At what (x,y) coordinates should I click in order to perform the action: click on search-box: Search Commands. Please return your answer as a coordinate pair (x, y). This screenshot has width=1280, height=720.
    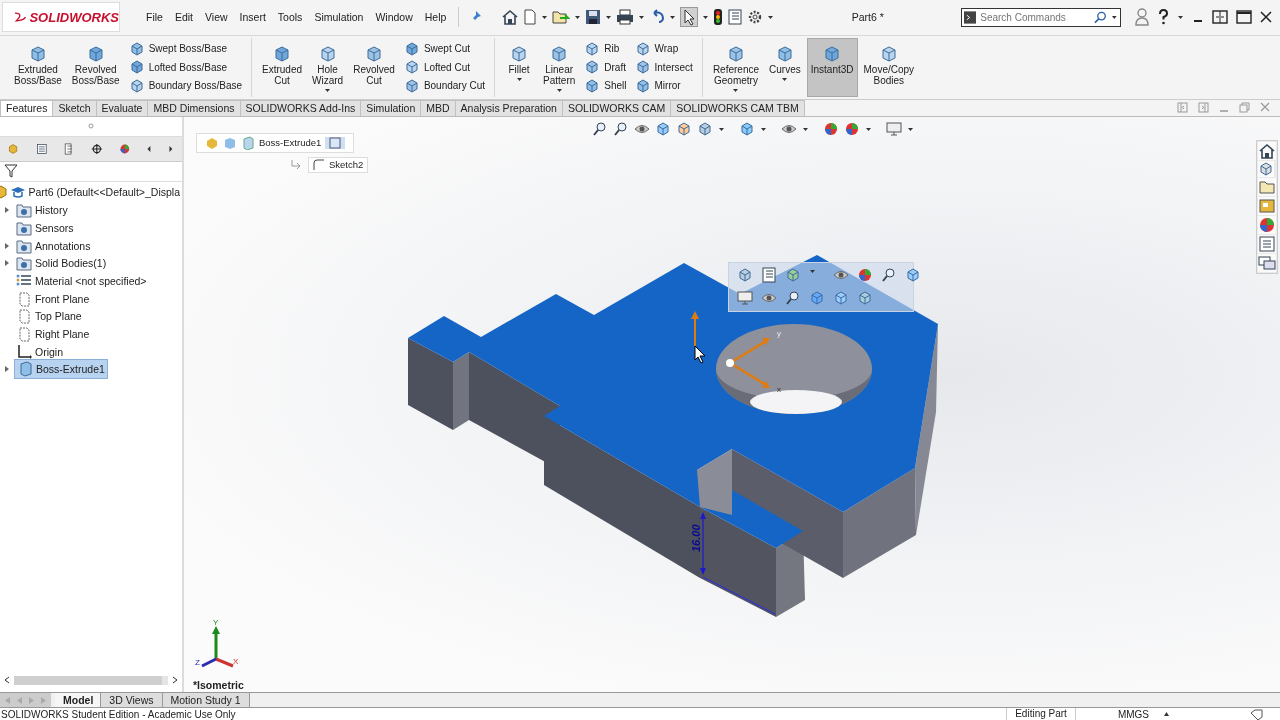
    Looking at the image, I should click on (1041, 17).